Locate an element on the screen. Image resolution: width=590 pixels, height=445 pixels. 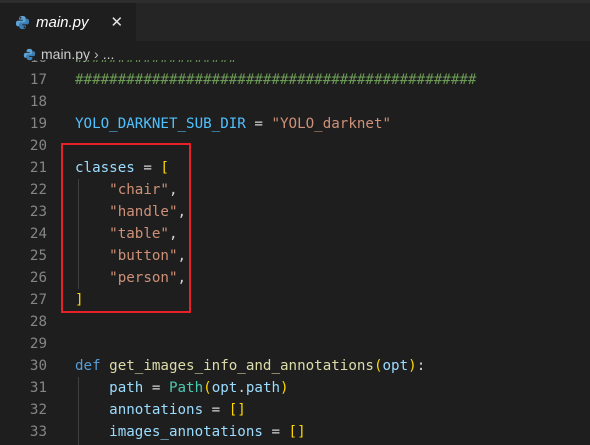
tab-main-py: main.py ✕ is located at coordinates (68, 22).